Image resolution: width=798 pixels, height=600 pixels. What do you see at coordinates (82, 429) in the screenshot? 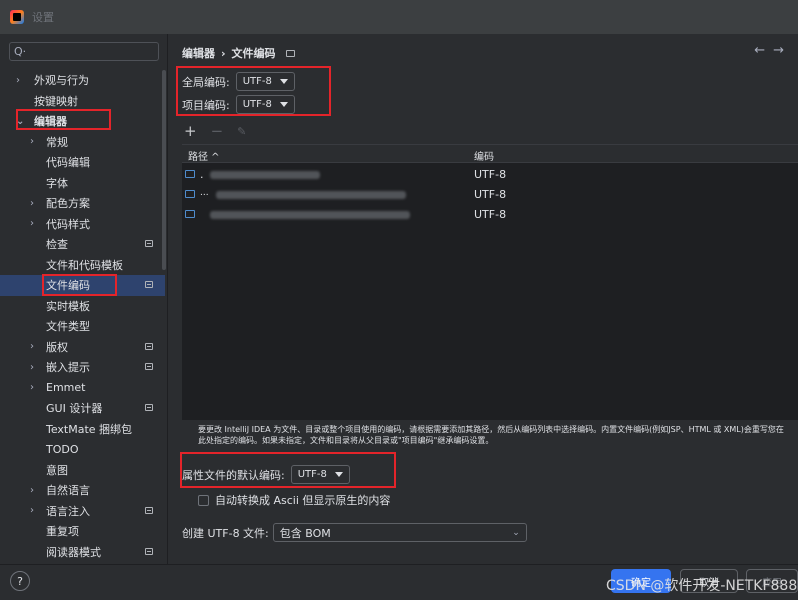
I see `sidebar-item-textmate: TextMate 捆绑包` at bounding box center [82, 429].